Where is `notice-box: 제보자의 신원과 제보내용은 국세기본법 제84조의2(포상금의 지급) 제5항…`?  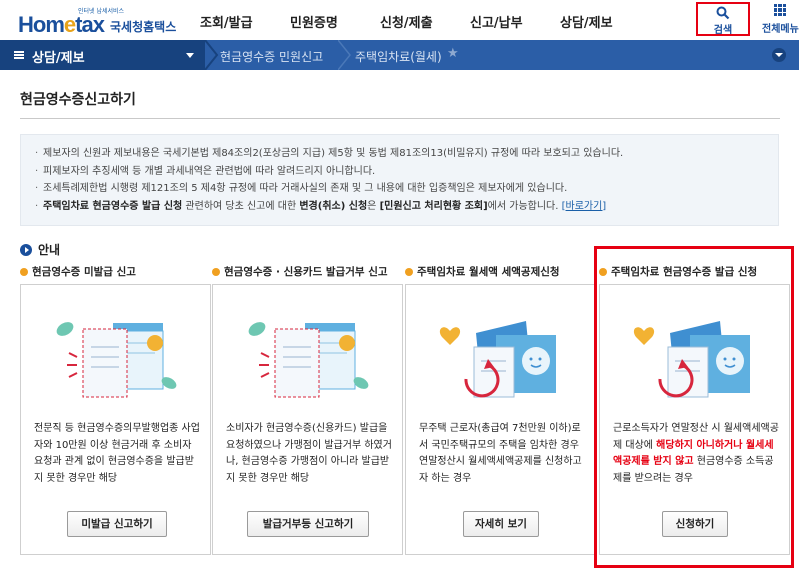
notice-box: 제보자의 신원과 제보내용은 국세기본법 제84조의2(포상금의 지급) 제5항… is located at coordinates (399, 180).